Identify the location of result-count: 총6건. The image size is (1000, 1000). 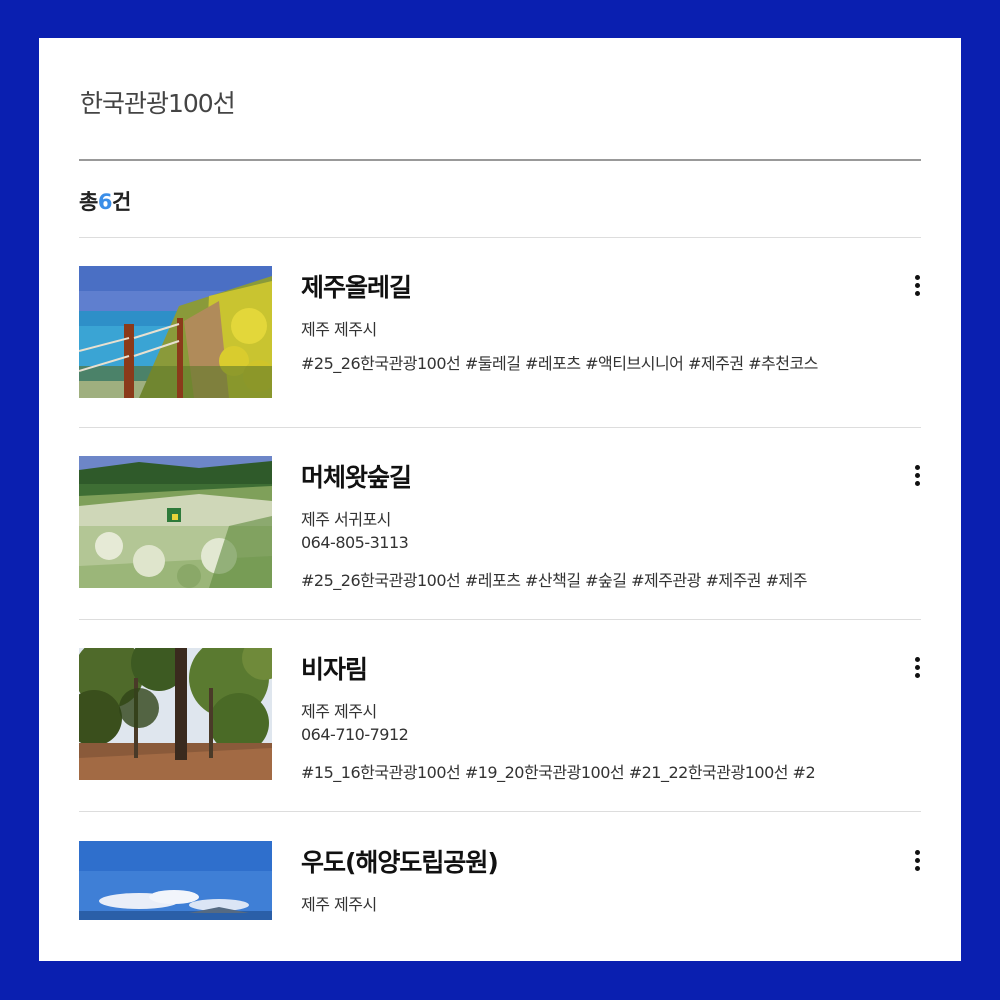
(105, 201).